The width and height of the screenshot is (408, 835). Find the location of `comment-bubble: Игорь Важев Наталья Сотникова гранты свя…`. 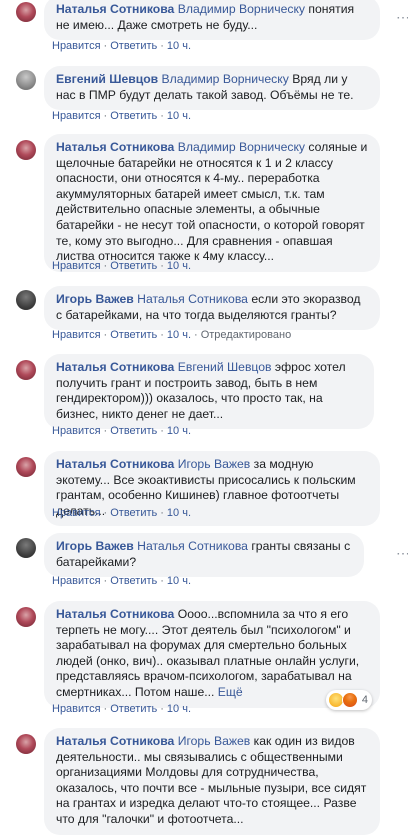

comment-bubble: Игорь Важев Наталья Сотникова гранты свя… is located at coordinates (204, 555).